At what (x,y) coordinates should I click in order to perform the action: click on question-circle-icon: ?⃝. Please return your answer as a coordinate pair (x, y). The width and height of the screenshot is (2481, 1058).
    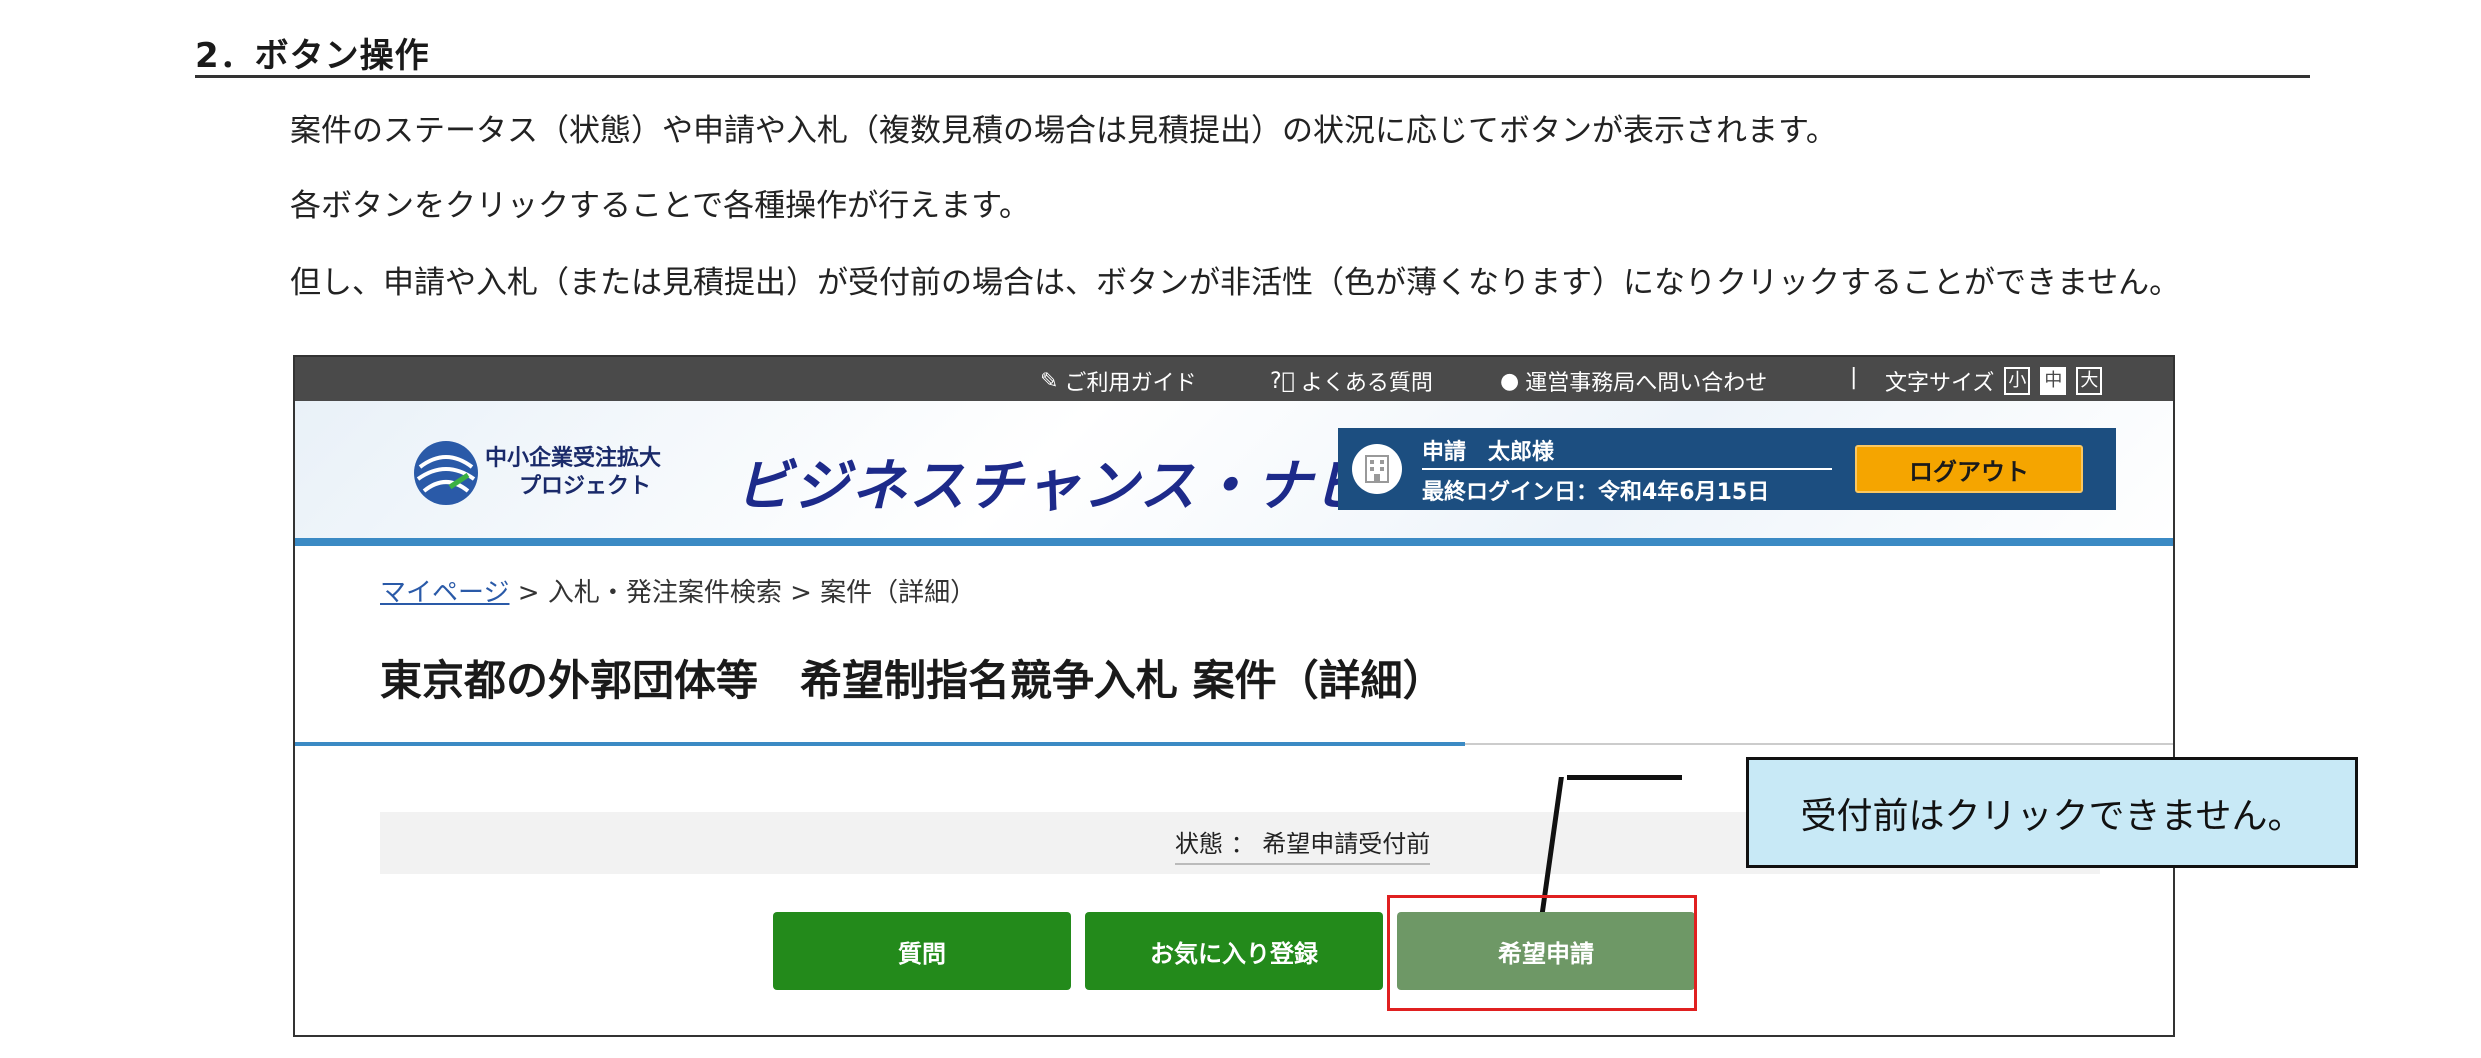
    Looking at the image, I should click on (1282, 381).